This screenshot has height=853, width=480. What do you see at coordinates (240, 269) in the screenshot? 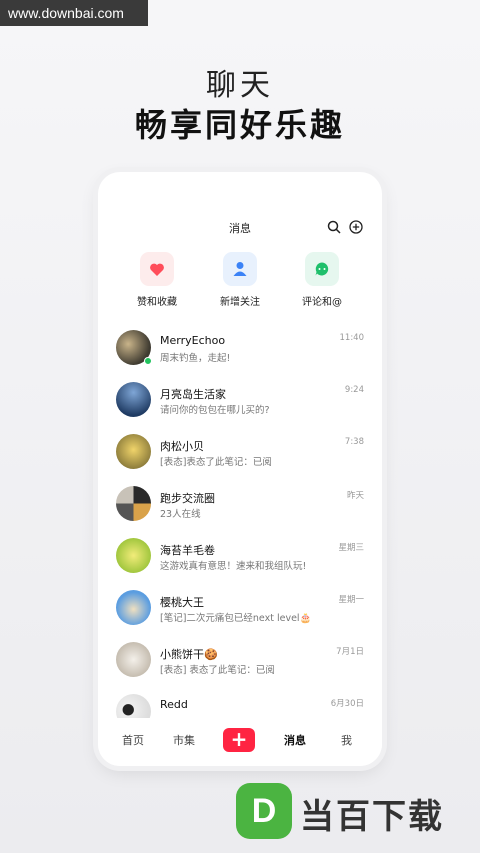
I see `person-icon` at bounding box center [240, 269].